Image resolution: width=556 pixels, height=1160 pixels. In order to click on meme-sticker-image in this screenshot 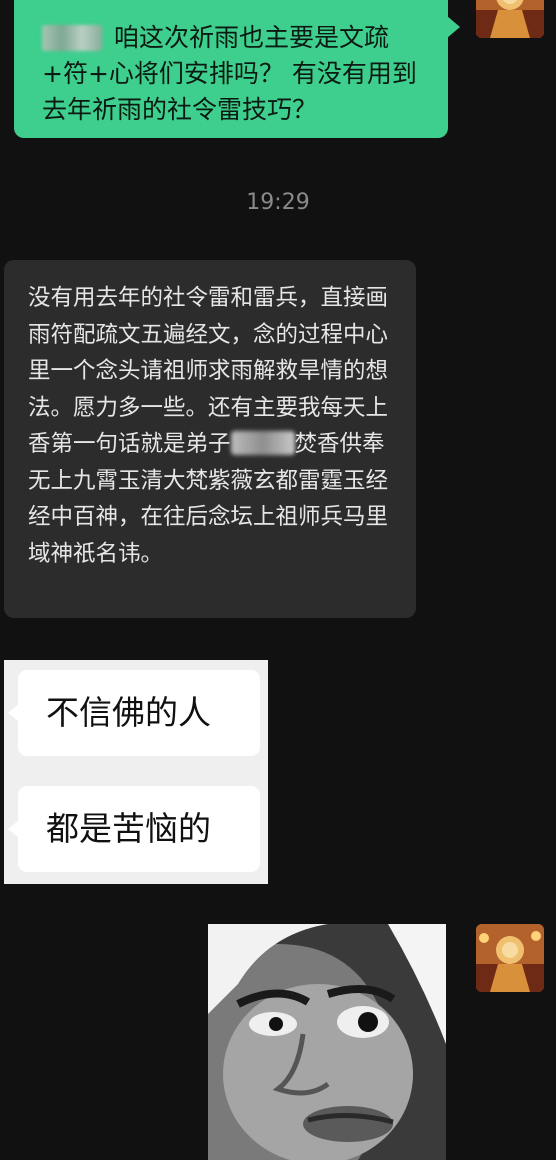, I will do `click(327, 1042)`.